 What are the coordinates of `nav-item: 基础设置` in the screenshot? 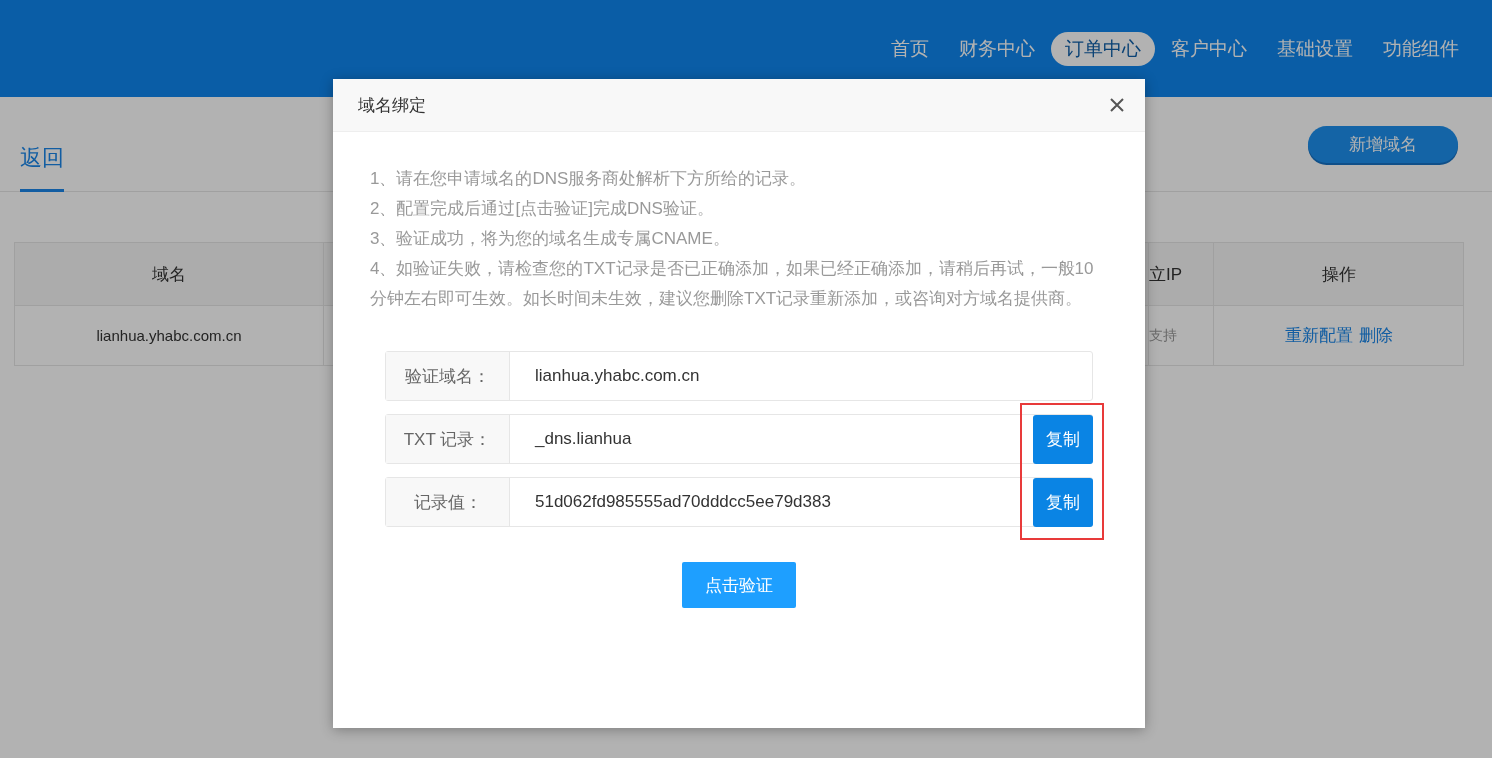 It's located at (1315, 48).